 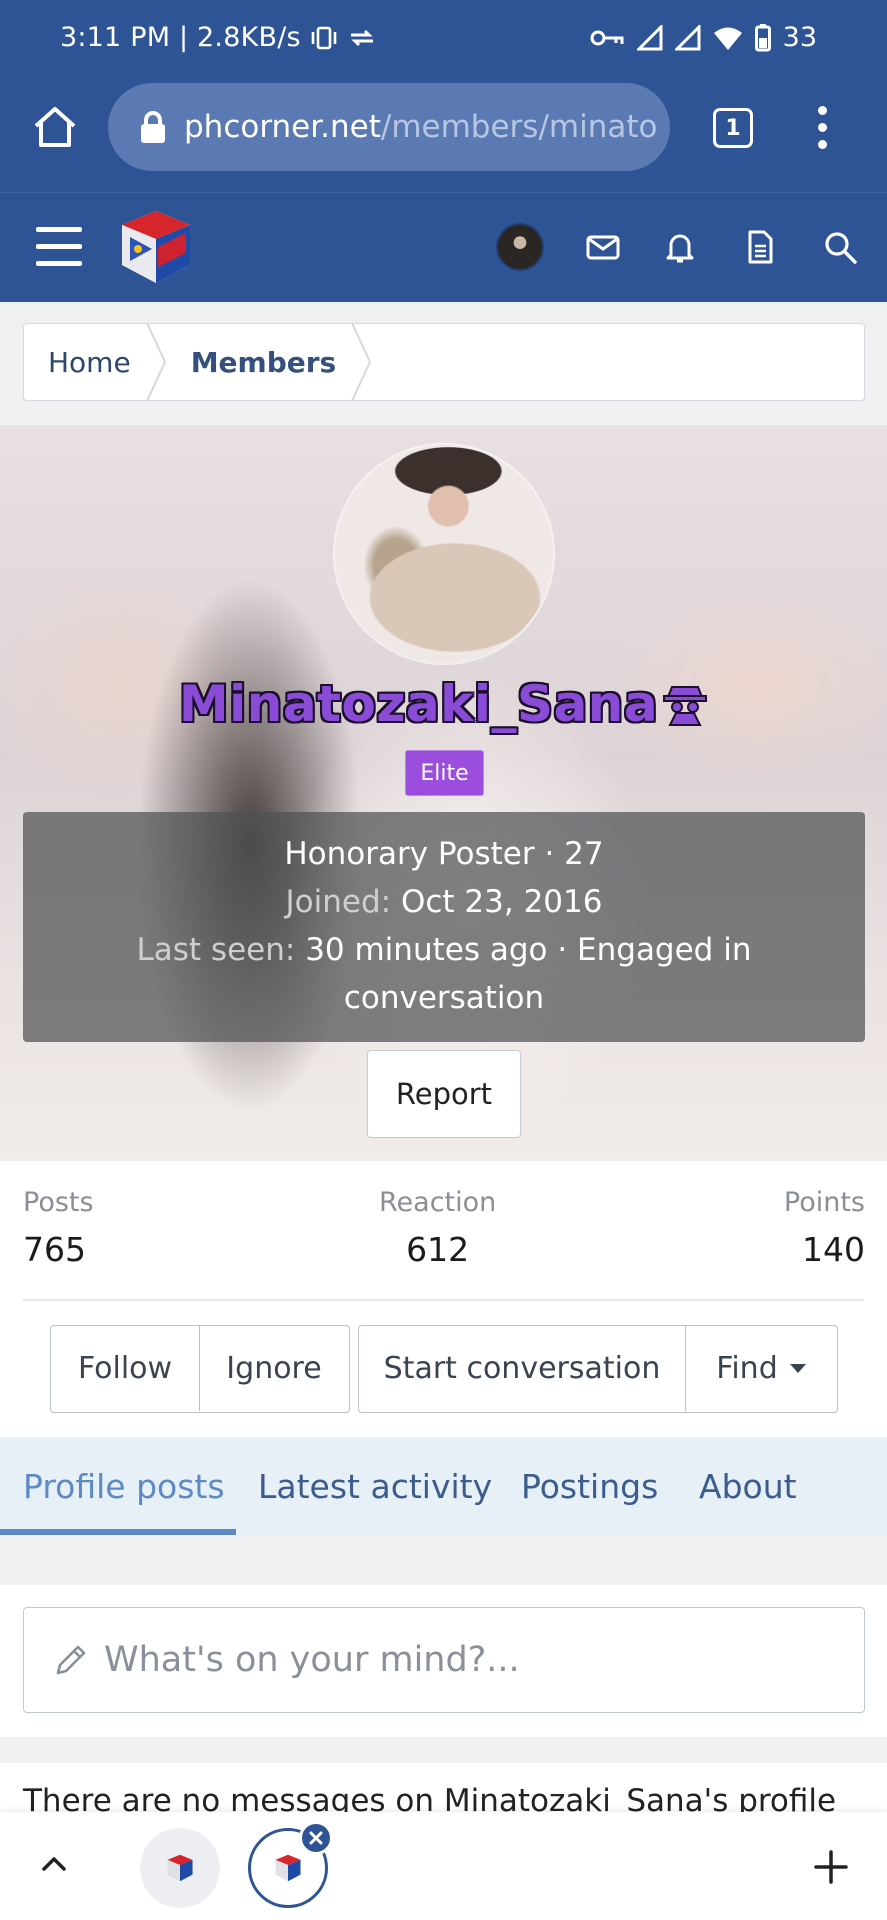 What do you see at coordinates (58, 1202) in the screenshot?
I see `stat-label: Posts` at bounding box center [58, 1202].